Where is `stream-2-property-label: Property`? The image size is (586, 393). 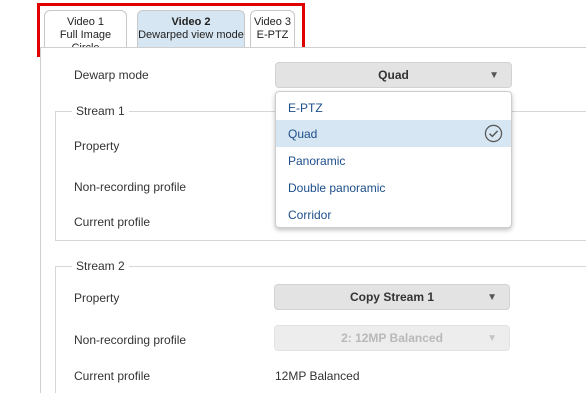
stream-2-property-label: Property is located at coordinates (97, 298).